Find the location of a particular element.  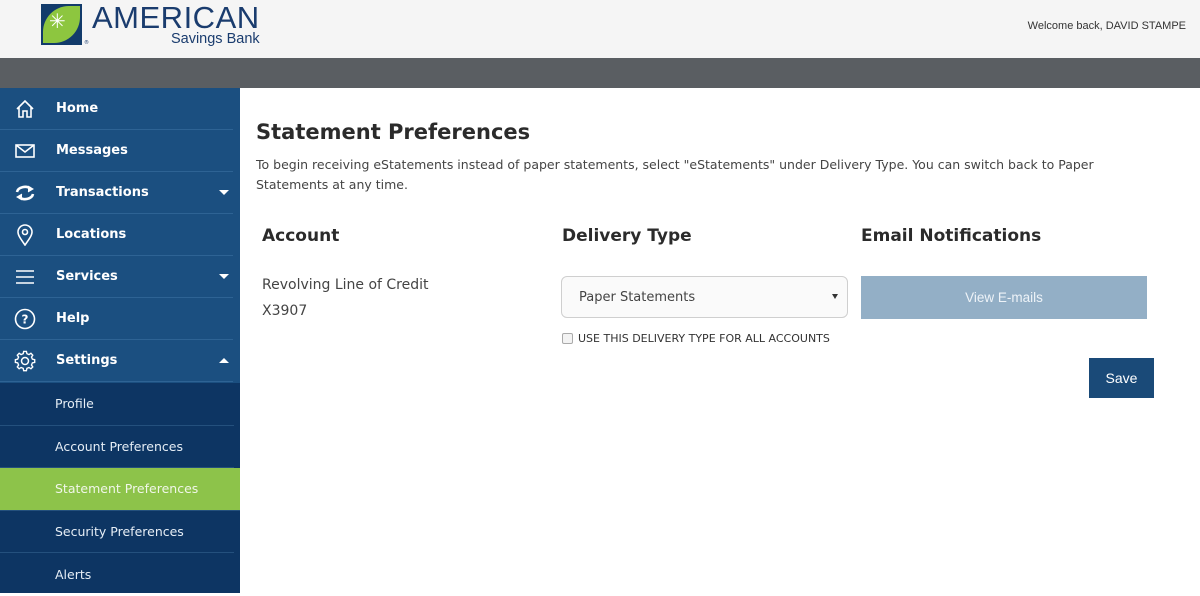

menu-icon is located at coordinates (25, 277).